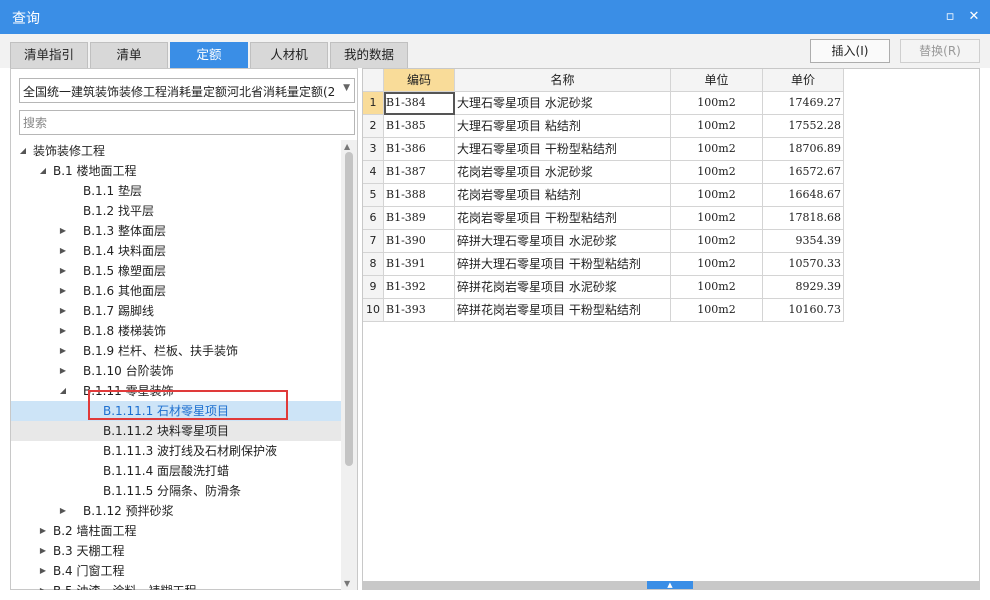  What do you see at coordinates (176, 331) in the screenshot?
I see `tree-node: ▶ B.1.8 楼梯装饰` at bounding box center [176, 331].